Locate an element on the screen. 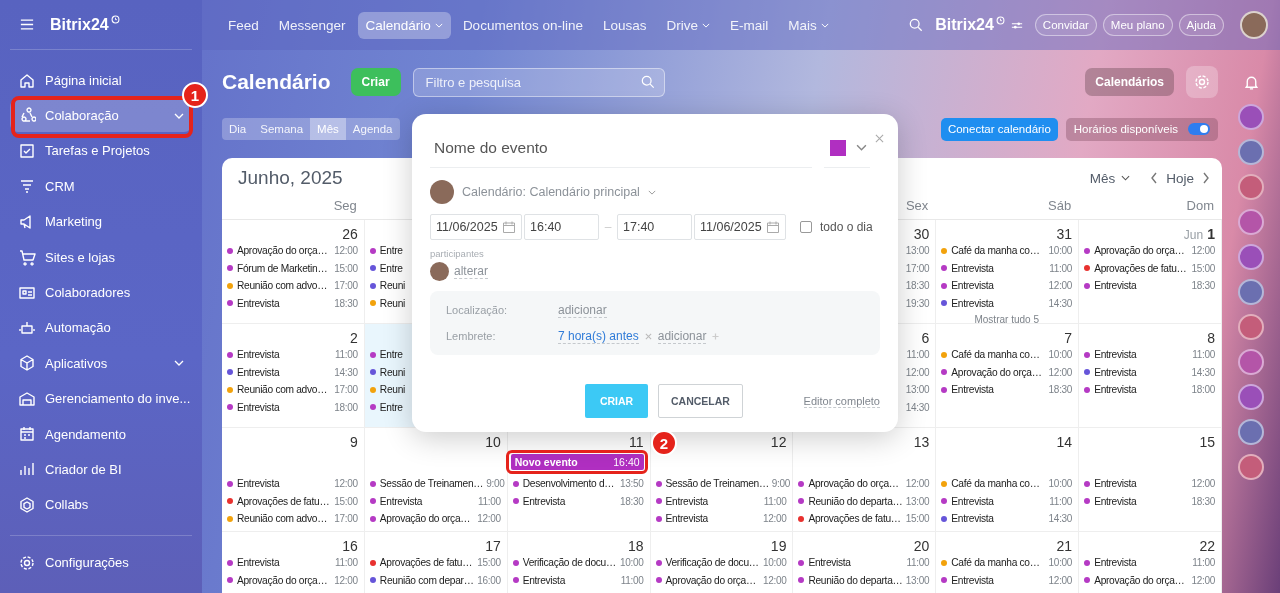 This screenshot has width=1280, height=593. day-cell: 14 Café da manha co… 10:00 Entrevista 11:00 Entrevista 14:30 is located at coordinates (1008, 480).